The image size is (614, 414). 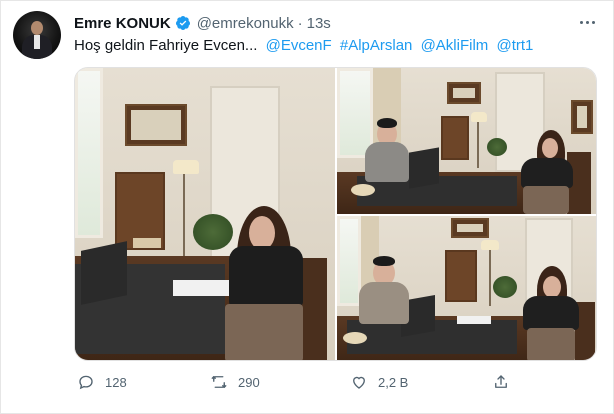 What do you see at coordinates (219, 382) in the screenshot?
I see `retweet-icon` at bounding box center [219, 382].